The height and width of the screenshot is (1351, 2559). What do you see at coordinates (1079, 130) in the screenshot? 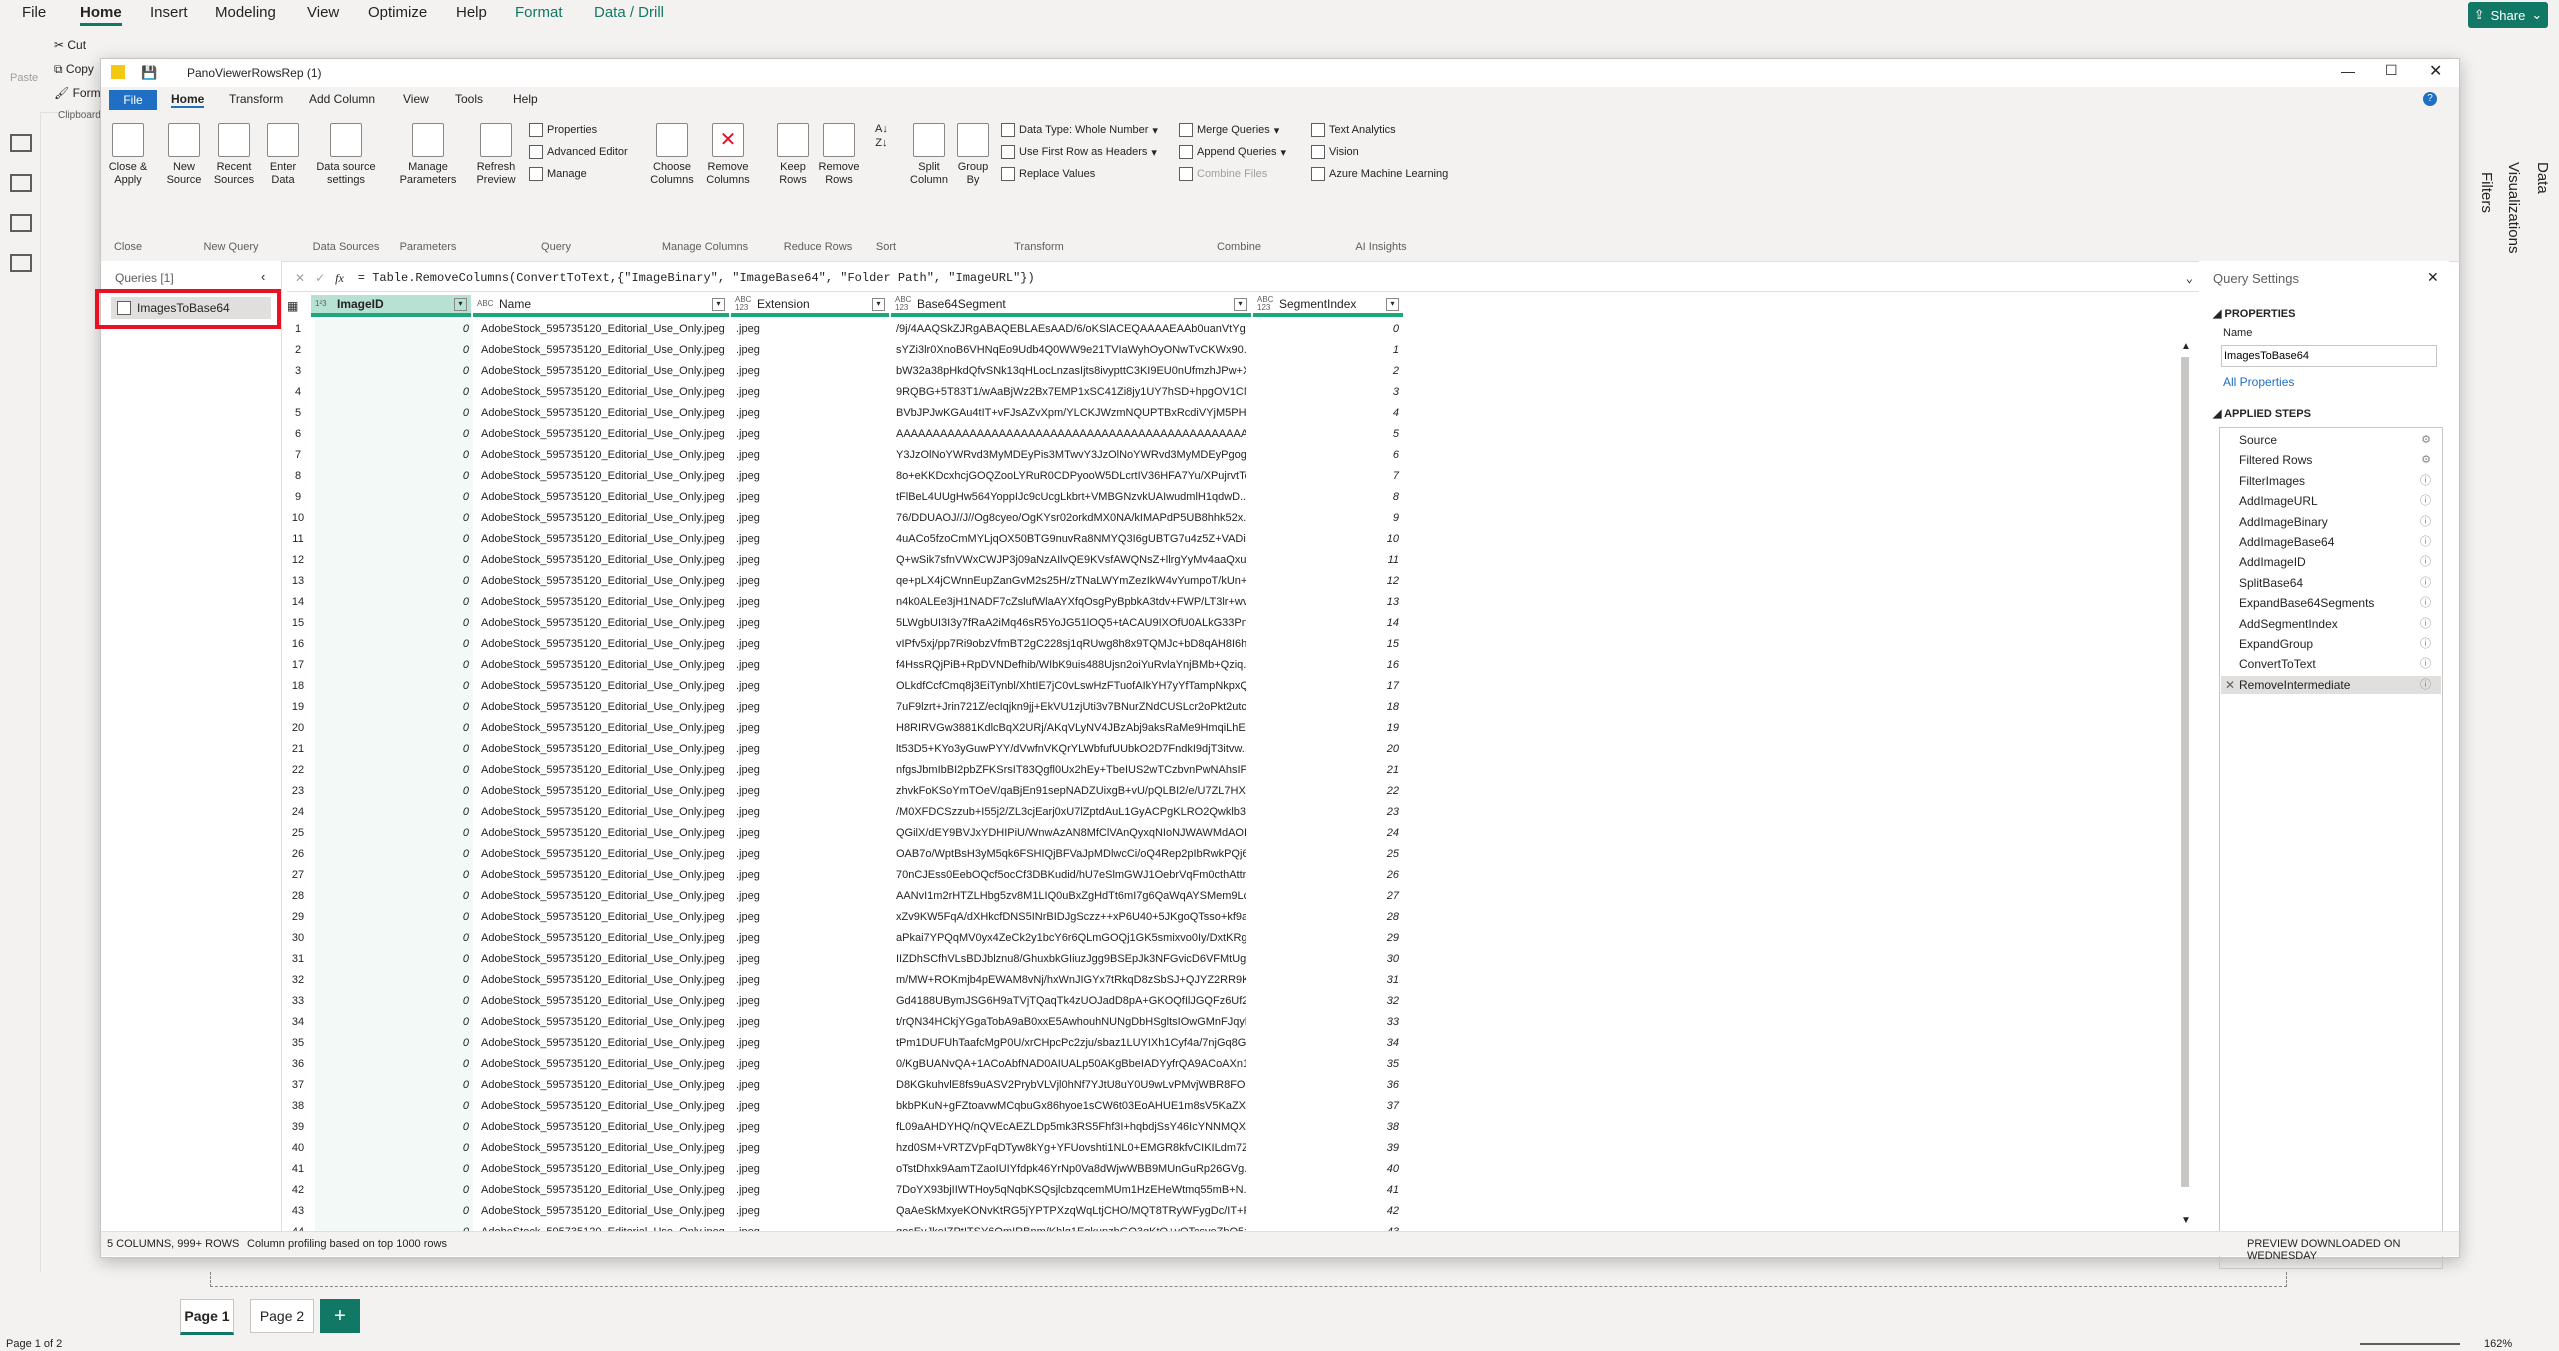
I see `data-type-dropdown: Data Type: Whole Number ▾` at bounding box center [1079, 130].